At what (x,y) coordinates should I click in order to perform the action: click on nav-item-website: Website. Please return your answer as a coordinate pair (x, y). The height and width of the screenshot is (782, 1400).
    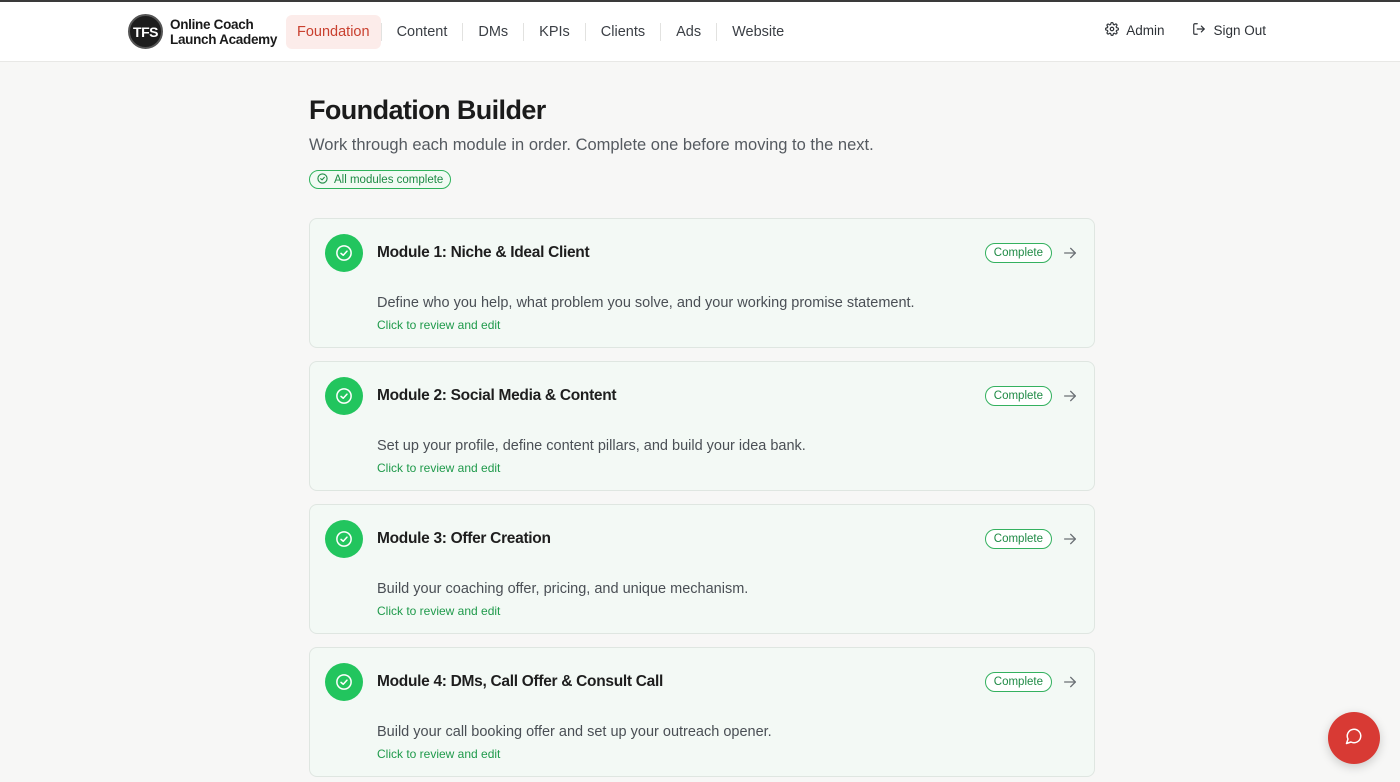
    Looking at the image, I should click on (758, 32).